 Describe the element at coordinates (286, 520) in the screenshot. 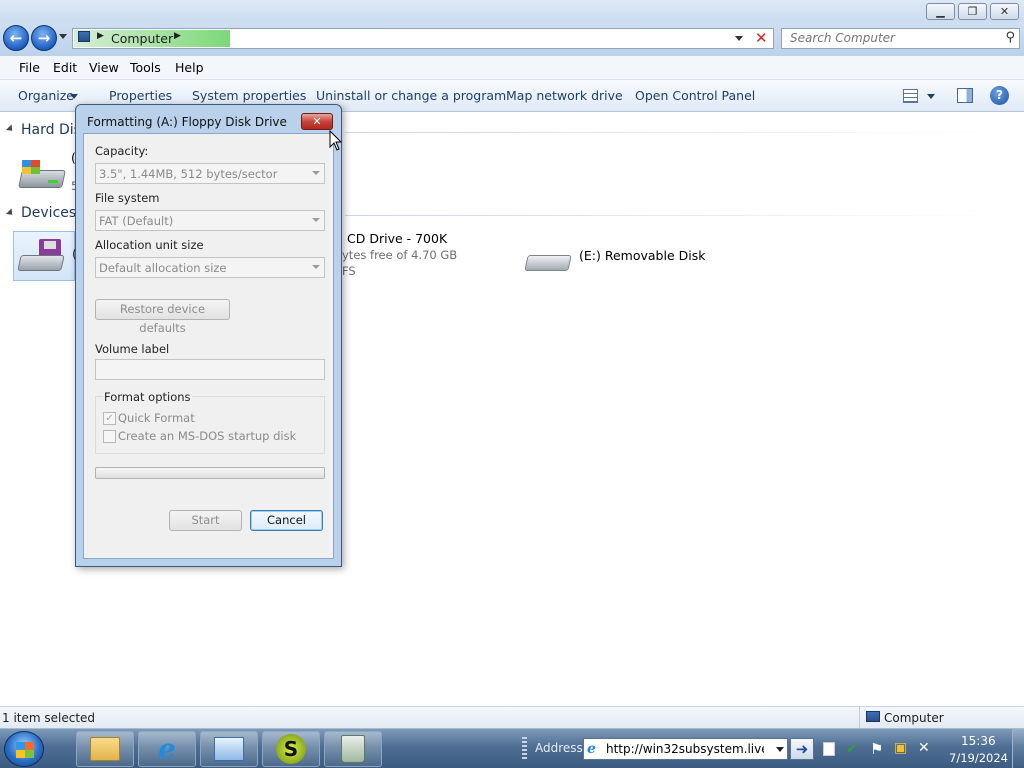

I see `cancel-button: Cancel` at that location.